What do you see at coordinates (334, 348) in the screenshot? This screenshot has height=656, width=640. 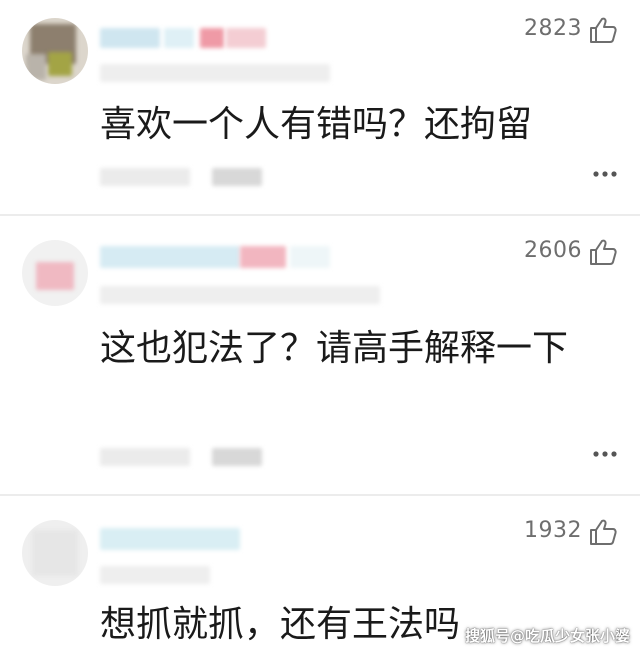 I see `comment-text: 这也犯法了？请高手解释一下` at bounding box center [334, 348].